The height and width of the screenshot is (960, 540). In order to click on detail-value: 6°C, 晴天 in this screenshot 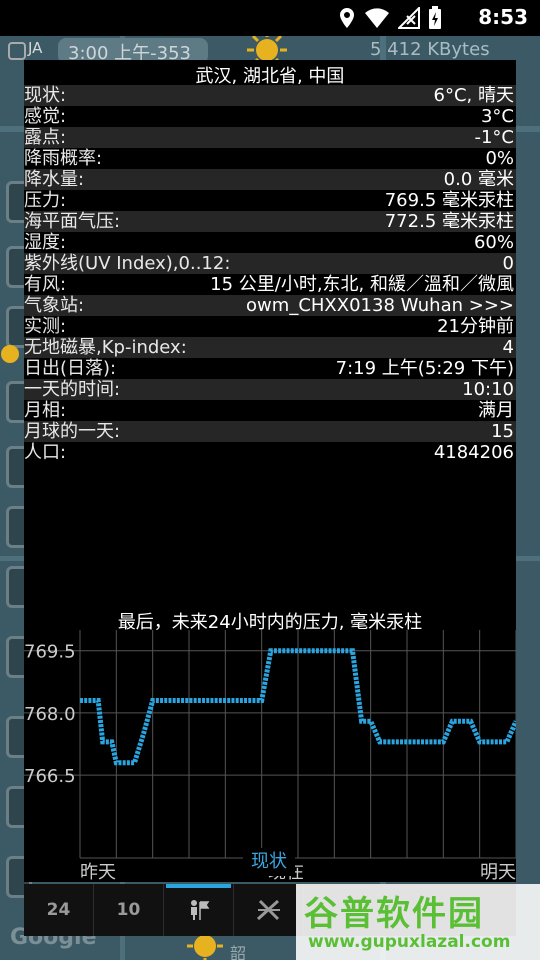, I will do `click(473, 95)`.